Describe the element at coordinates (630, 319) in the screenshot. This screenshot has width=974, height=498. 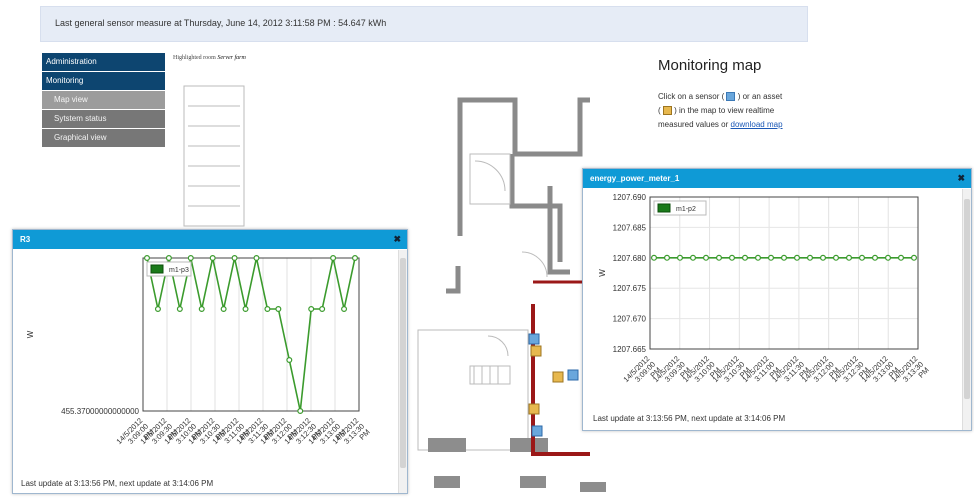
I see `y-tick-label: 1207.670` at that location.